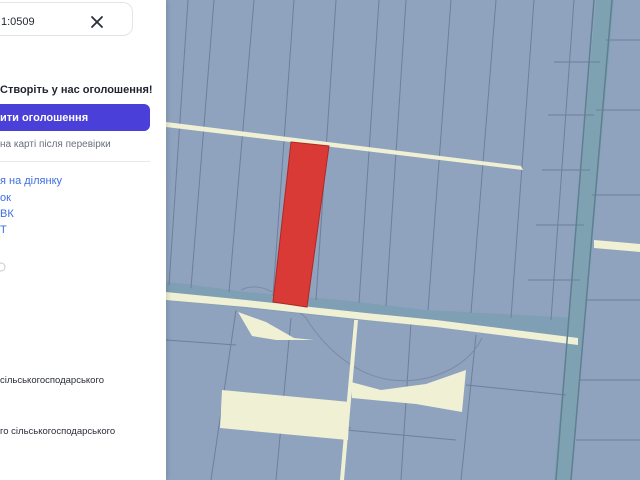  I want to click on link-item-4: Т, so click(3, 230).